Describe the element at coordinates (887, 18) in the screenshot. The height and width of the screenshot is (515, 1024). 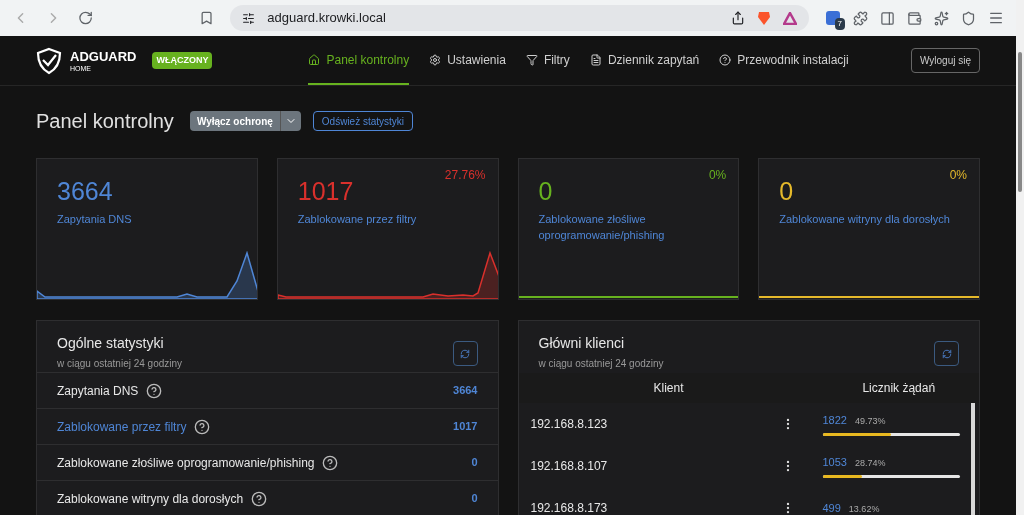
I see `sidebar-icon` at that location.